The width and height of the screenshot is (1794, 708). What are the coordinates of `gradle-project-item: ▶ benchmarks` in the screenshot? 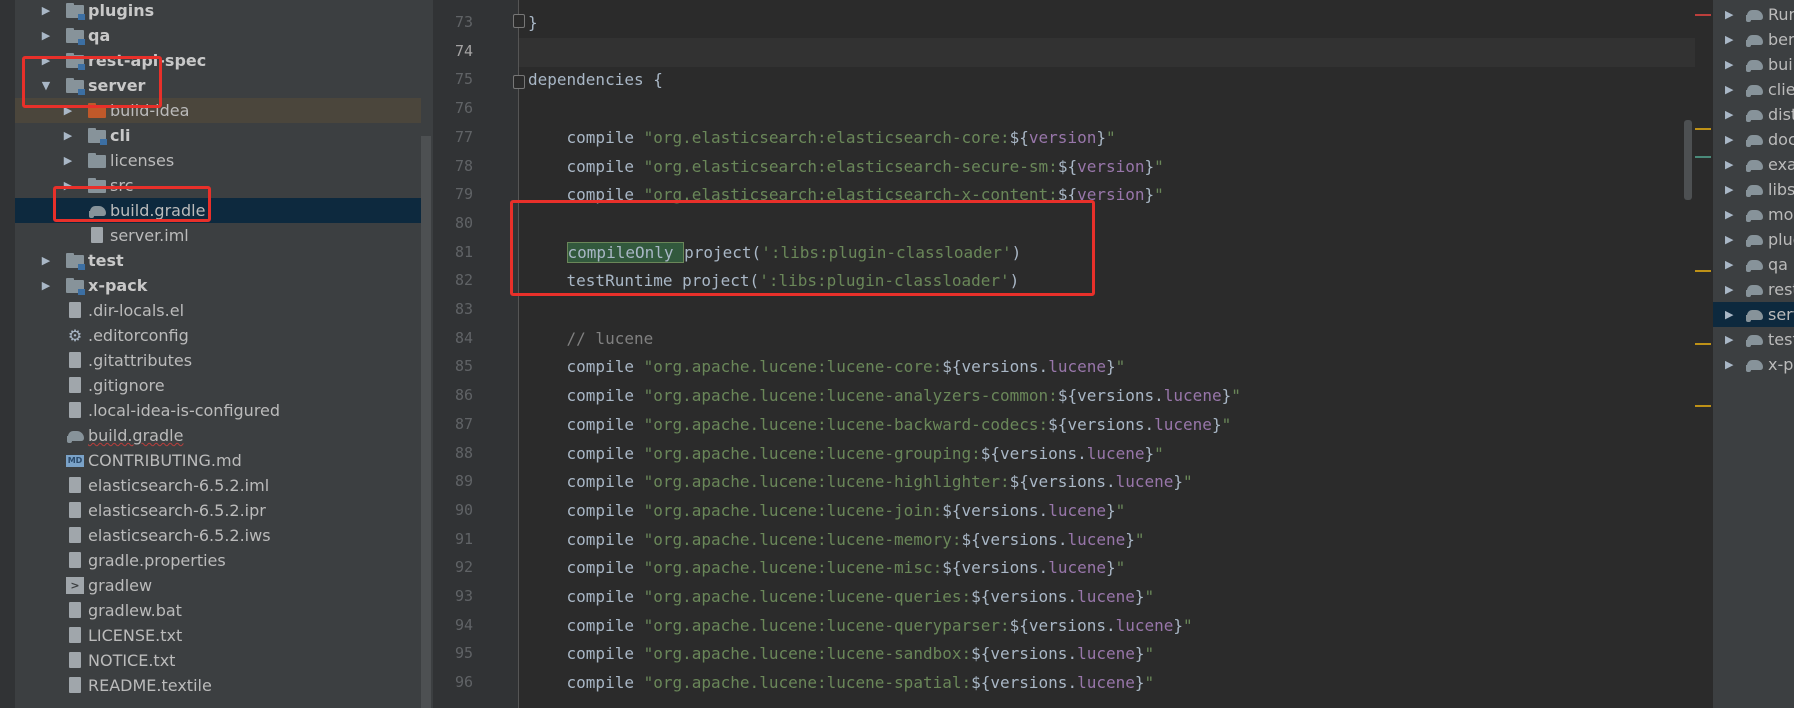 It's located at (1753, 39).